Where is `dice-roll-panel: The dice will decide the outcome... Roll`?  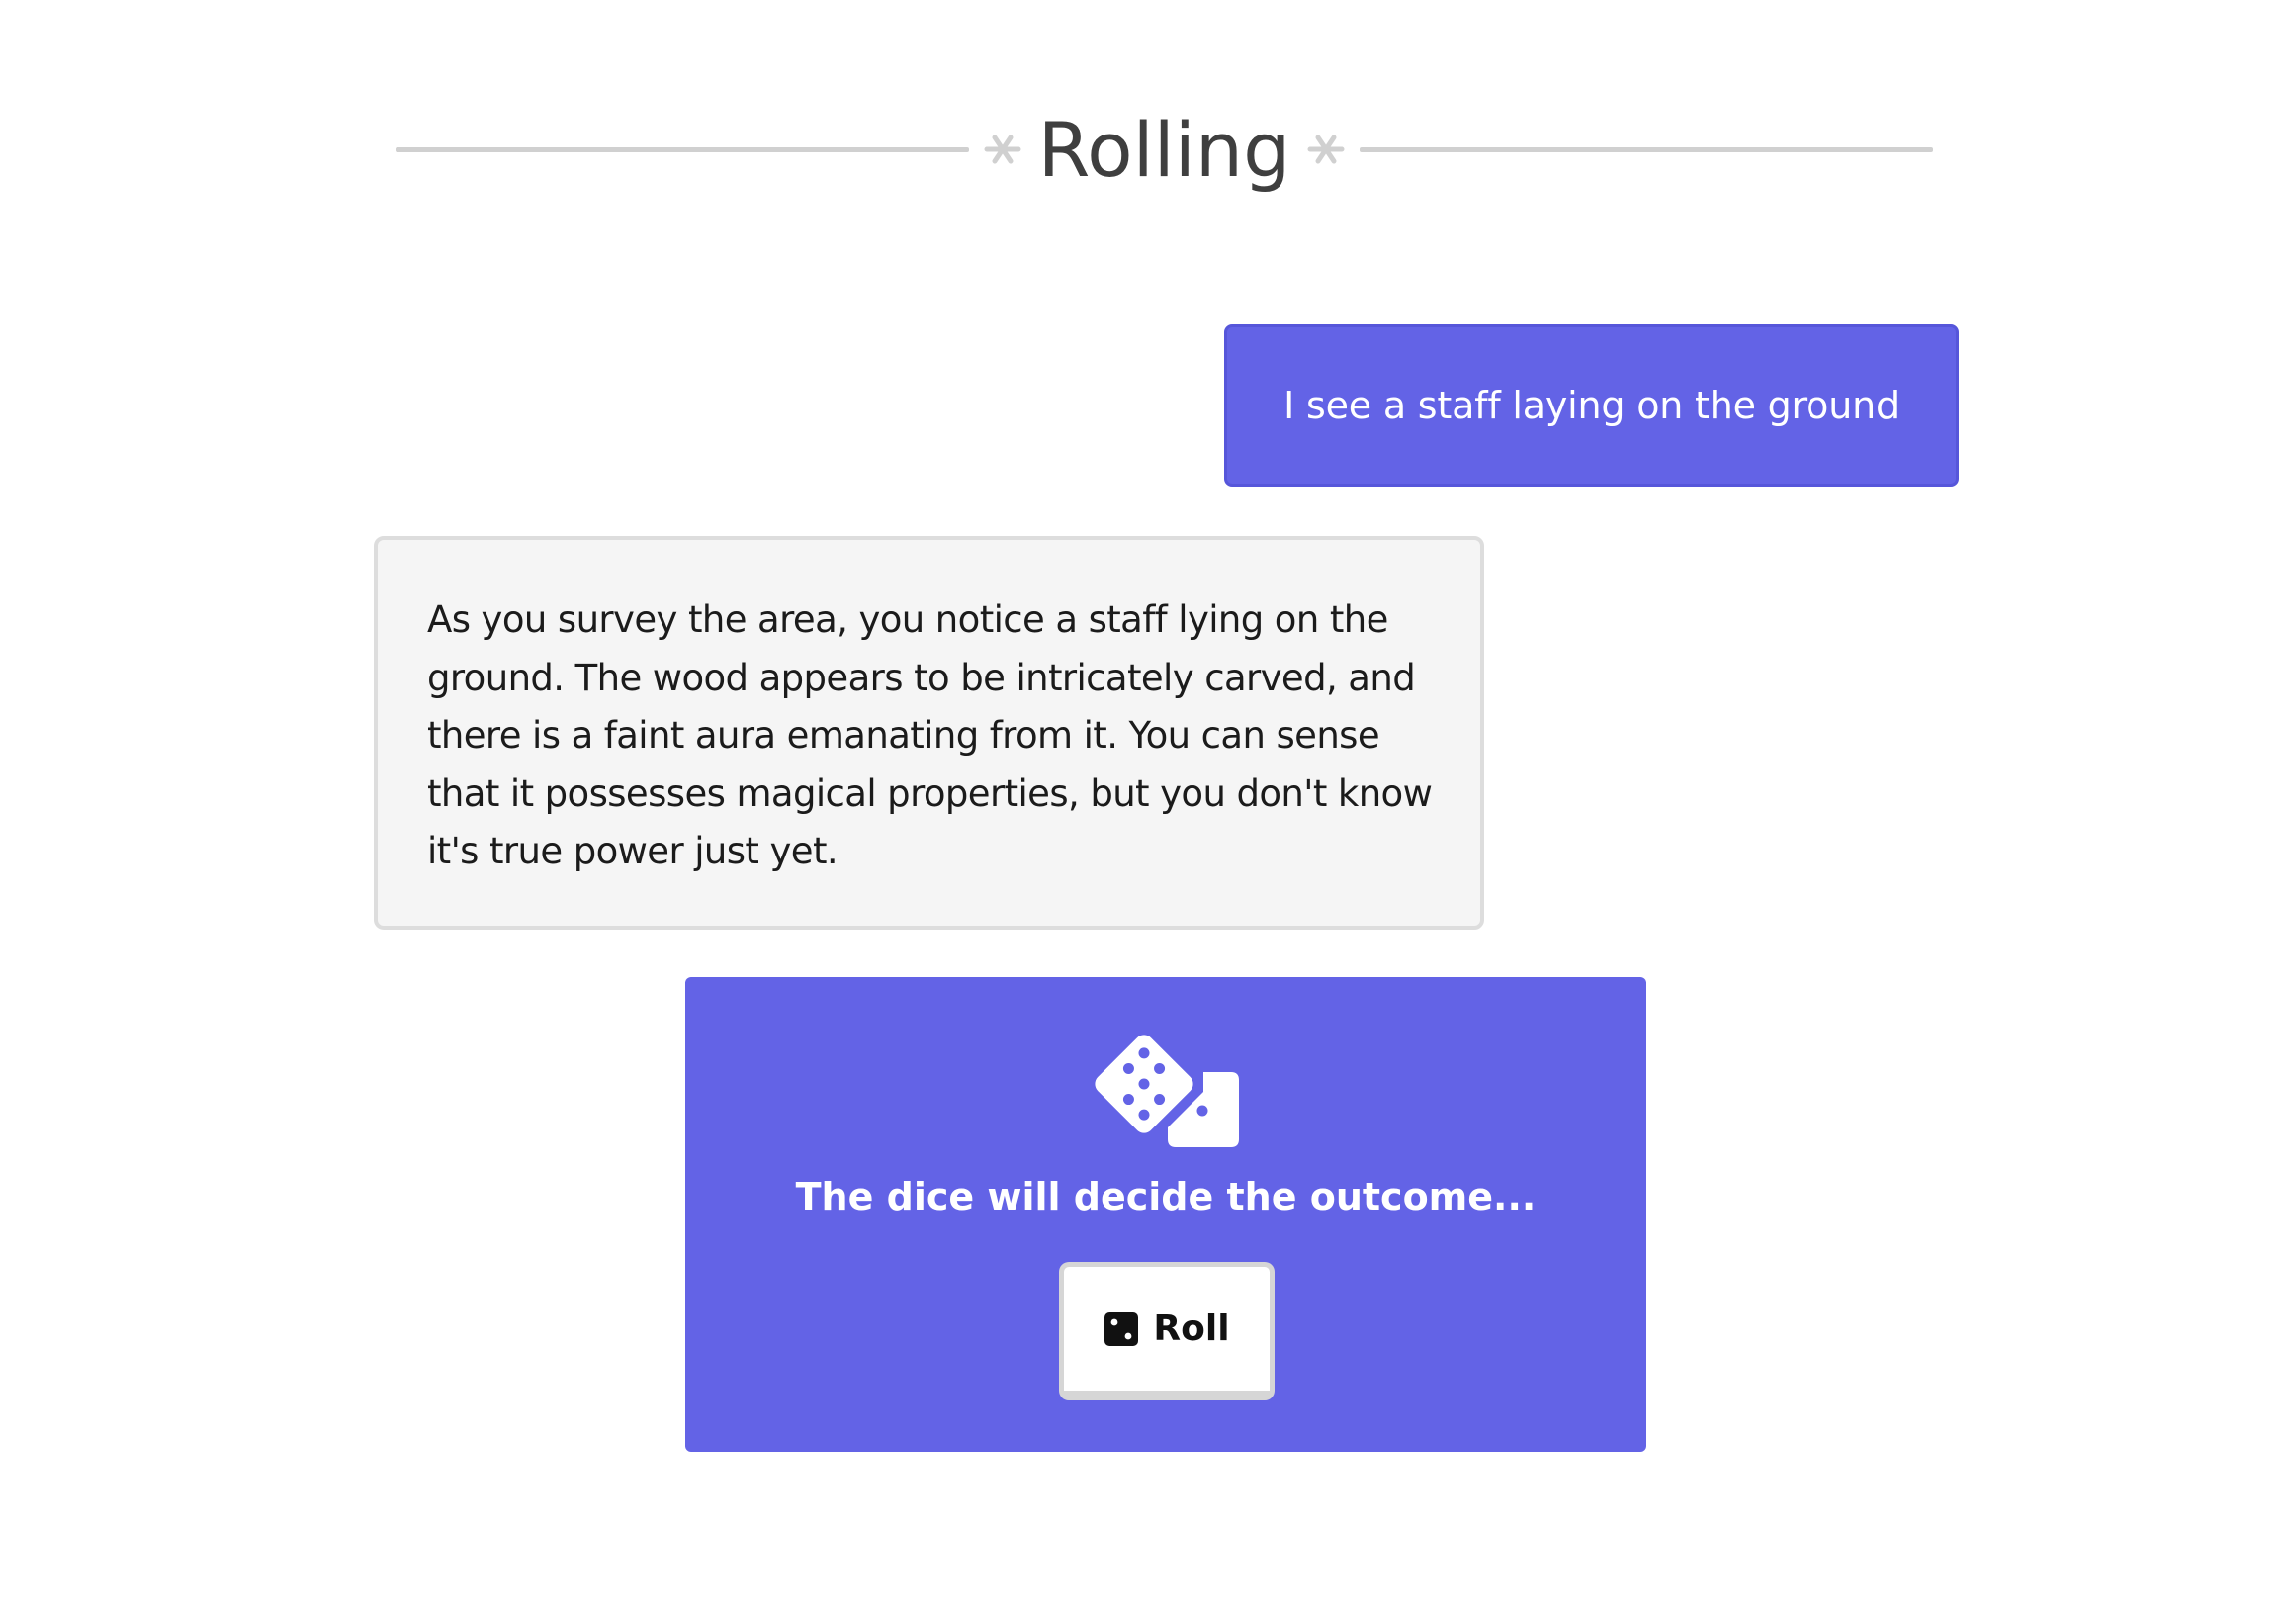 dice-roll-panel: The dice will decide the outcome... Roll is located at coordinates (1165, 1214).